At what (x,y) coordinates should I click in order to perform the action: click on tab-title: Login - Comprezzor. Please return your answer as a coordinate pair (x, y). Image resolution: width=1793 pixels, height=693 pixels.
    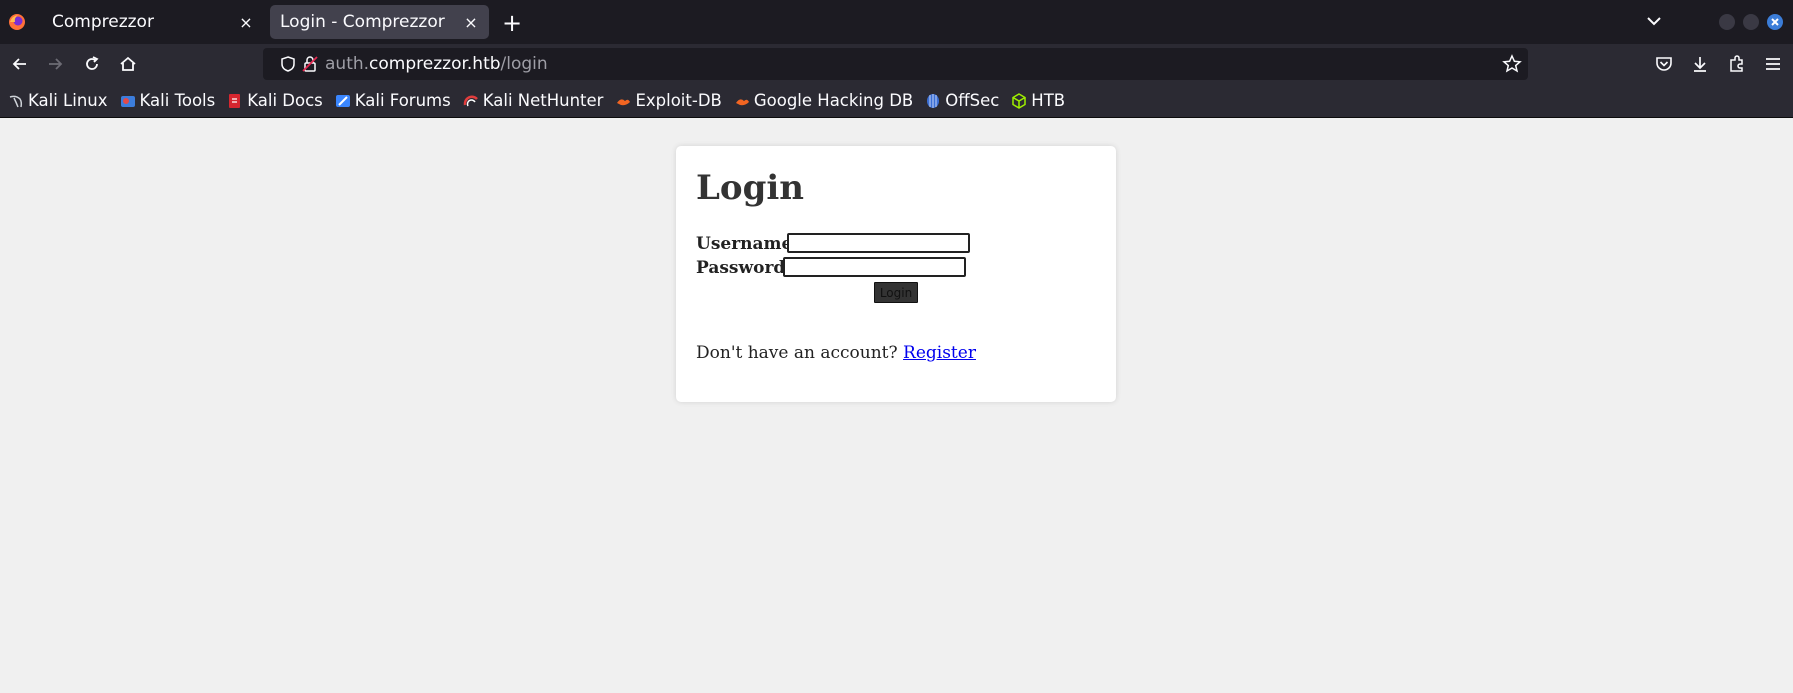
    Looking at the image, I should click on (362, 22).